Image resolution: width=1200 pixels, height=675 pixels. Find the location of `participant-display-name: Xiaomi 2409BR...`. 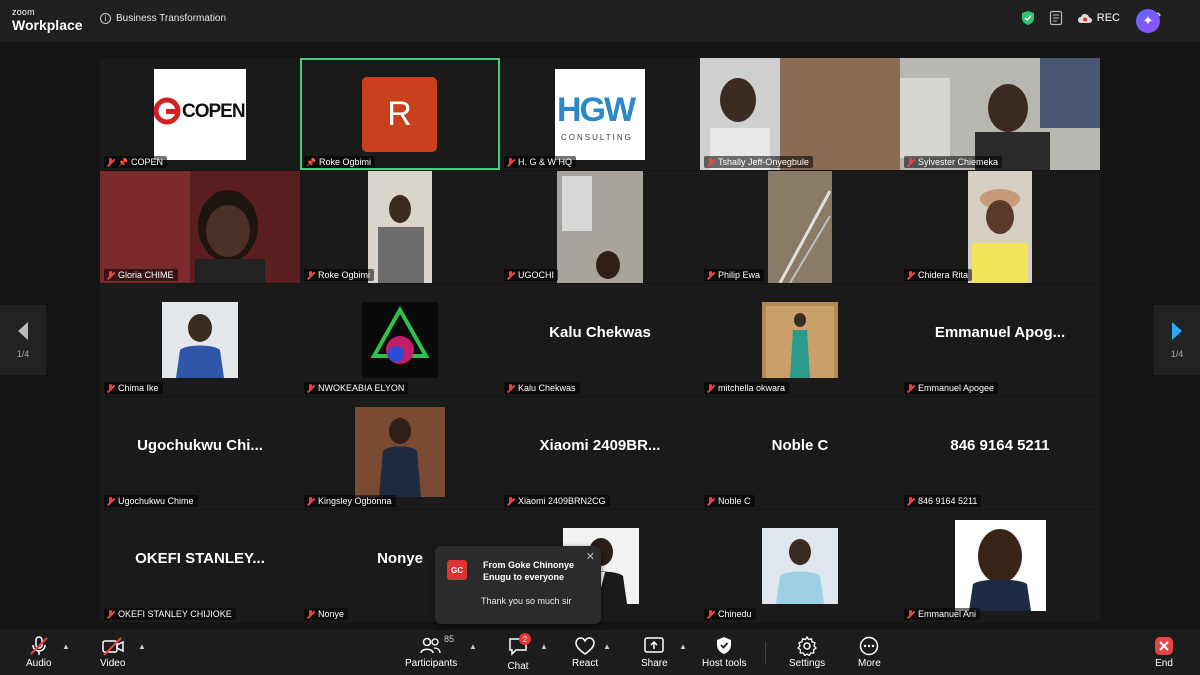

participant-display-name: Xiaomi 2409BR... is located at coordinates (600, 445).